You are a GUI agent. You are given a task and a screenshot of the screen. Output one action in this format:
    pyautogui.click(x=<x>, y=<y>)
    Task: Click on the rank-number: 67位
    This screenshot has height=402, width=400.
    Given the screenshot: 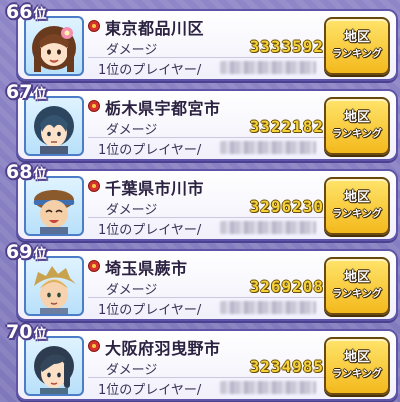 What is the action you would take?
    pyautogui.click(x=26, y=92)
    